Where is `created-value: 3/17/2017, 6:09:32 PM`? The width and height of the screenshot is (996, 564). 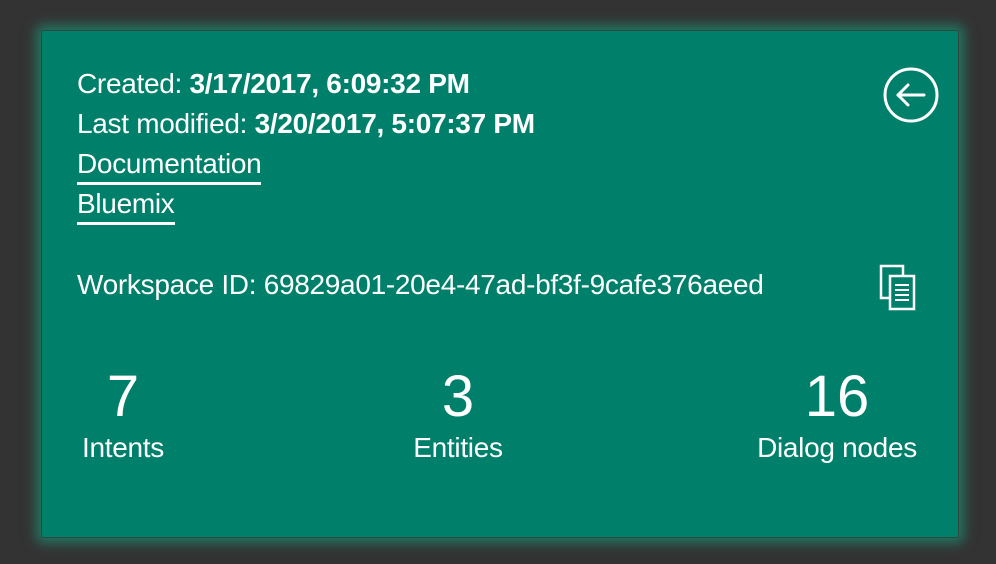
created-value: 3/17/2017, 6:09:32 PM is located at coordinates (329, 83).